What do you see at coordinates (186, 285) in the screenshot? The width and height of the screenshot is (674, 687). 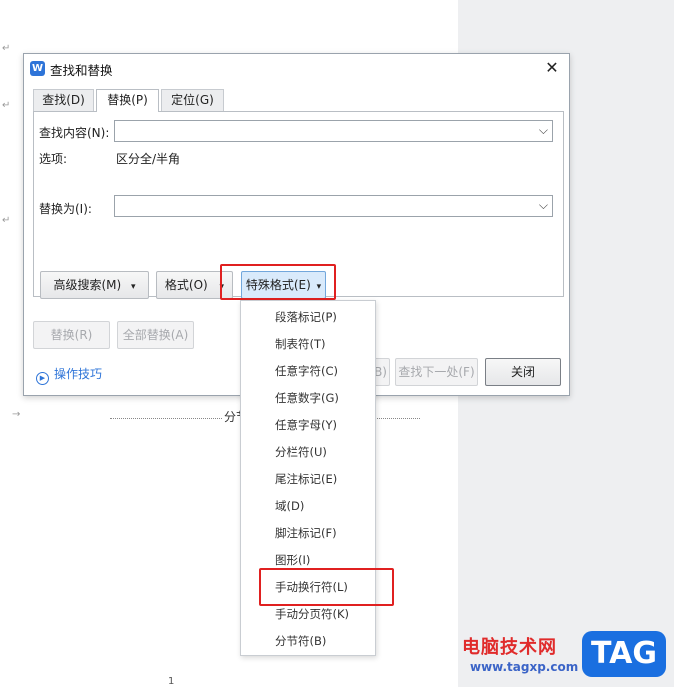 I see `format-label: 格式(O)` at bounding box center [186, 285].